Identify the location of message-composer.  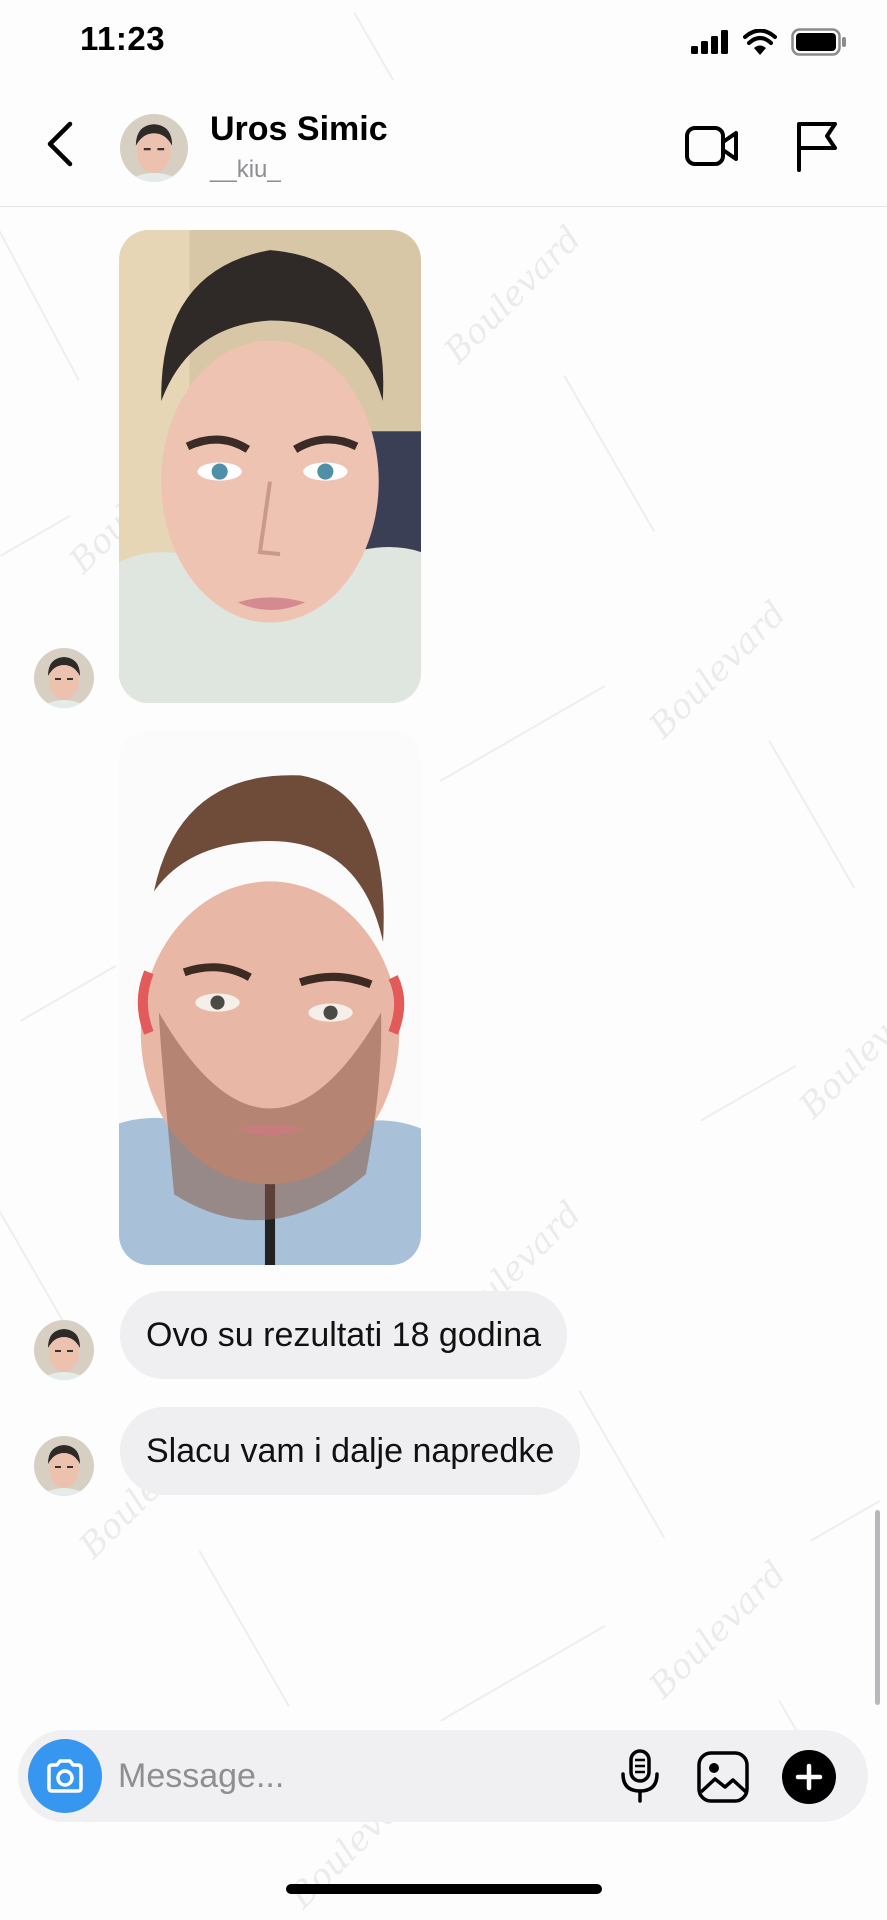
(443, 1776).